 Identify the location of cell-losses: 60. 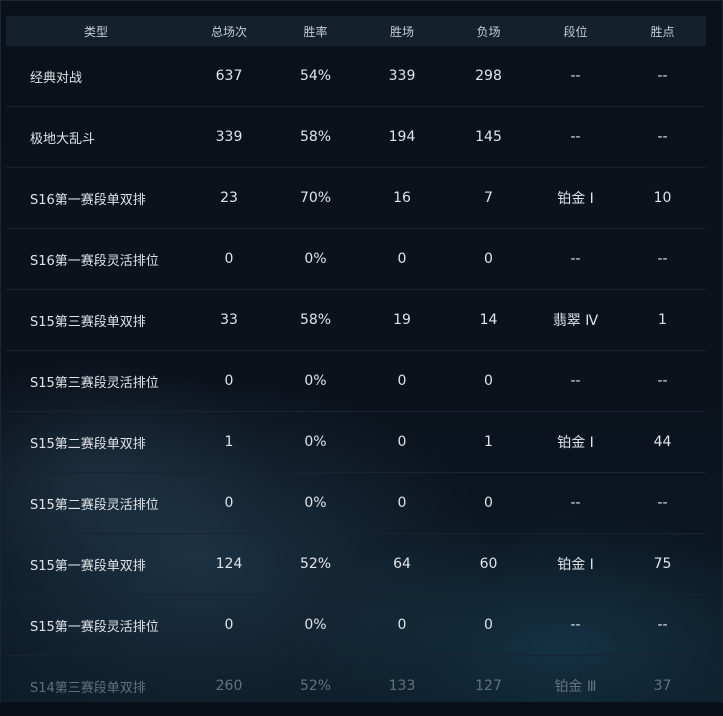
(488, 564).